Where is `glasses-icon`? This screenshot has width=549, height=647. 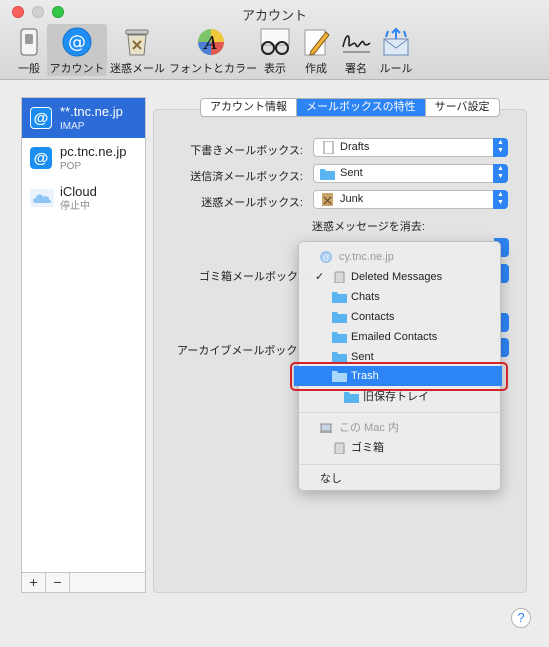 glasses-icon is located at coordinates (275, 42).